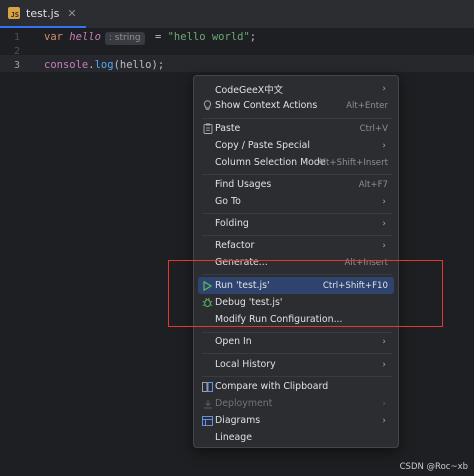 The height and width of the screenshot is (476, 474). What do you see at coordinates (262, 145) in the screenshot?
I see `menu-item-label: Copy / Paste Special` at bounding box center [262, 145].